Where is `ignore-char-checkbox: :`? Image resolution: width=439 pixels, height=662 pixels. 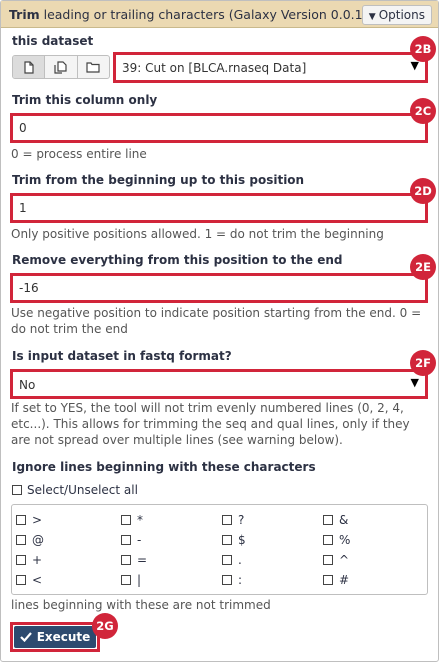 ignore-char-checkbox: : is located at coordinates (232, 580).